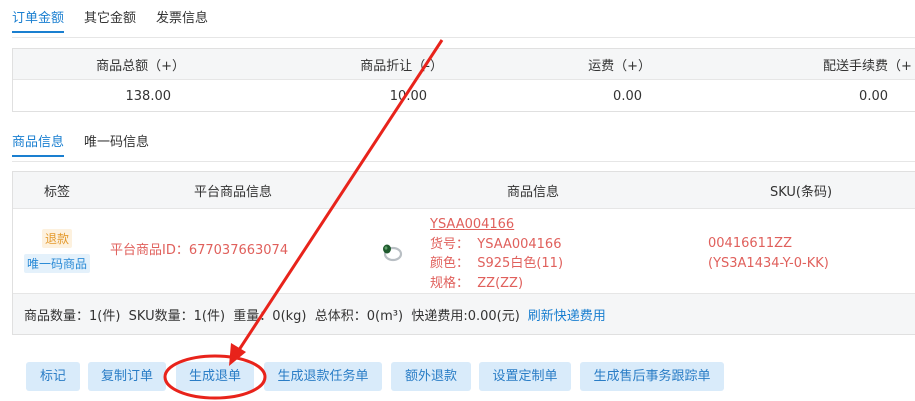 This screenshot has width=915, height=401. I want to click on product-article-no: 货号： YSAA004166, so click(496, 244).